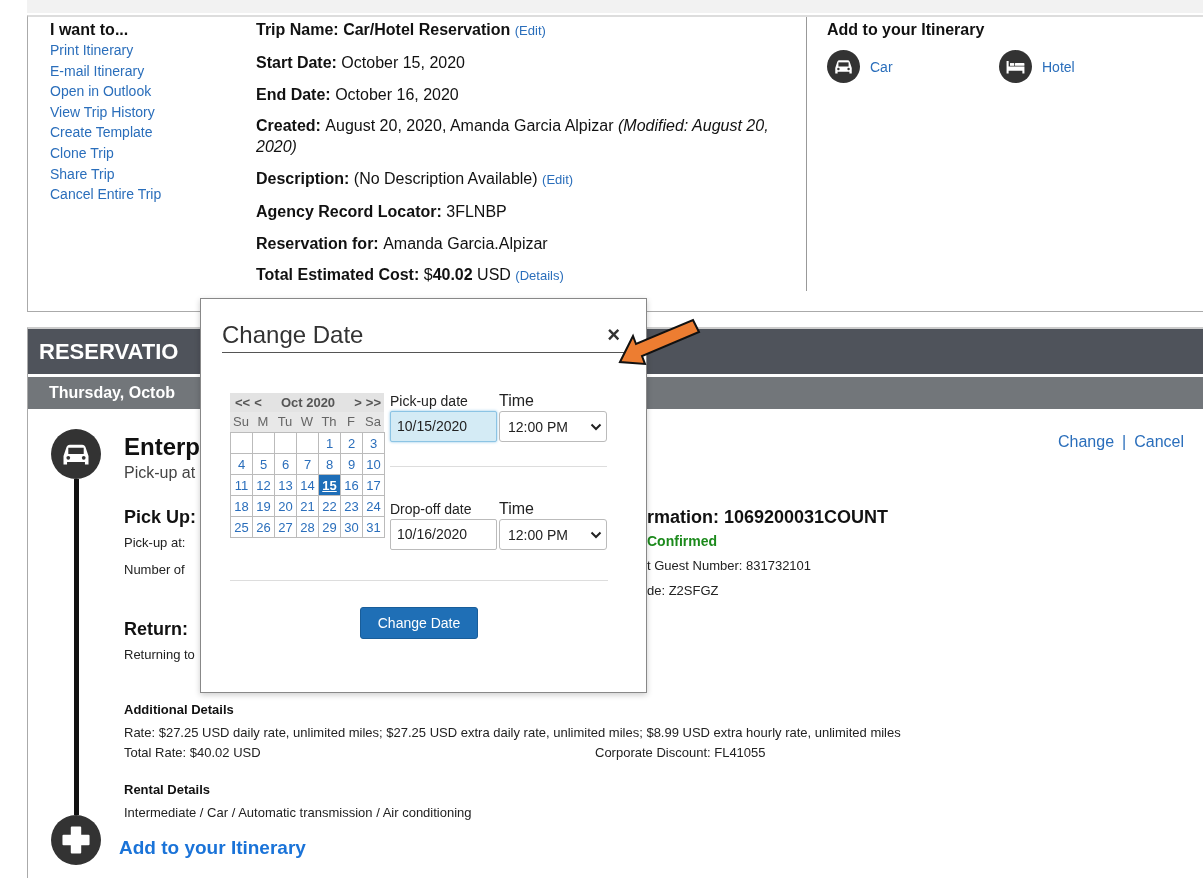 The width and height of the screenshot is (1203, 878). What do you see at coordinates (681, 753) in the screenshot?
I see `detail-text: Corporate Discount: FL41055` at bounding box center [681, 753].